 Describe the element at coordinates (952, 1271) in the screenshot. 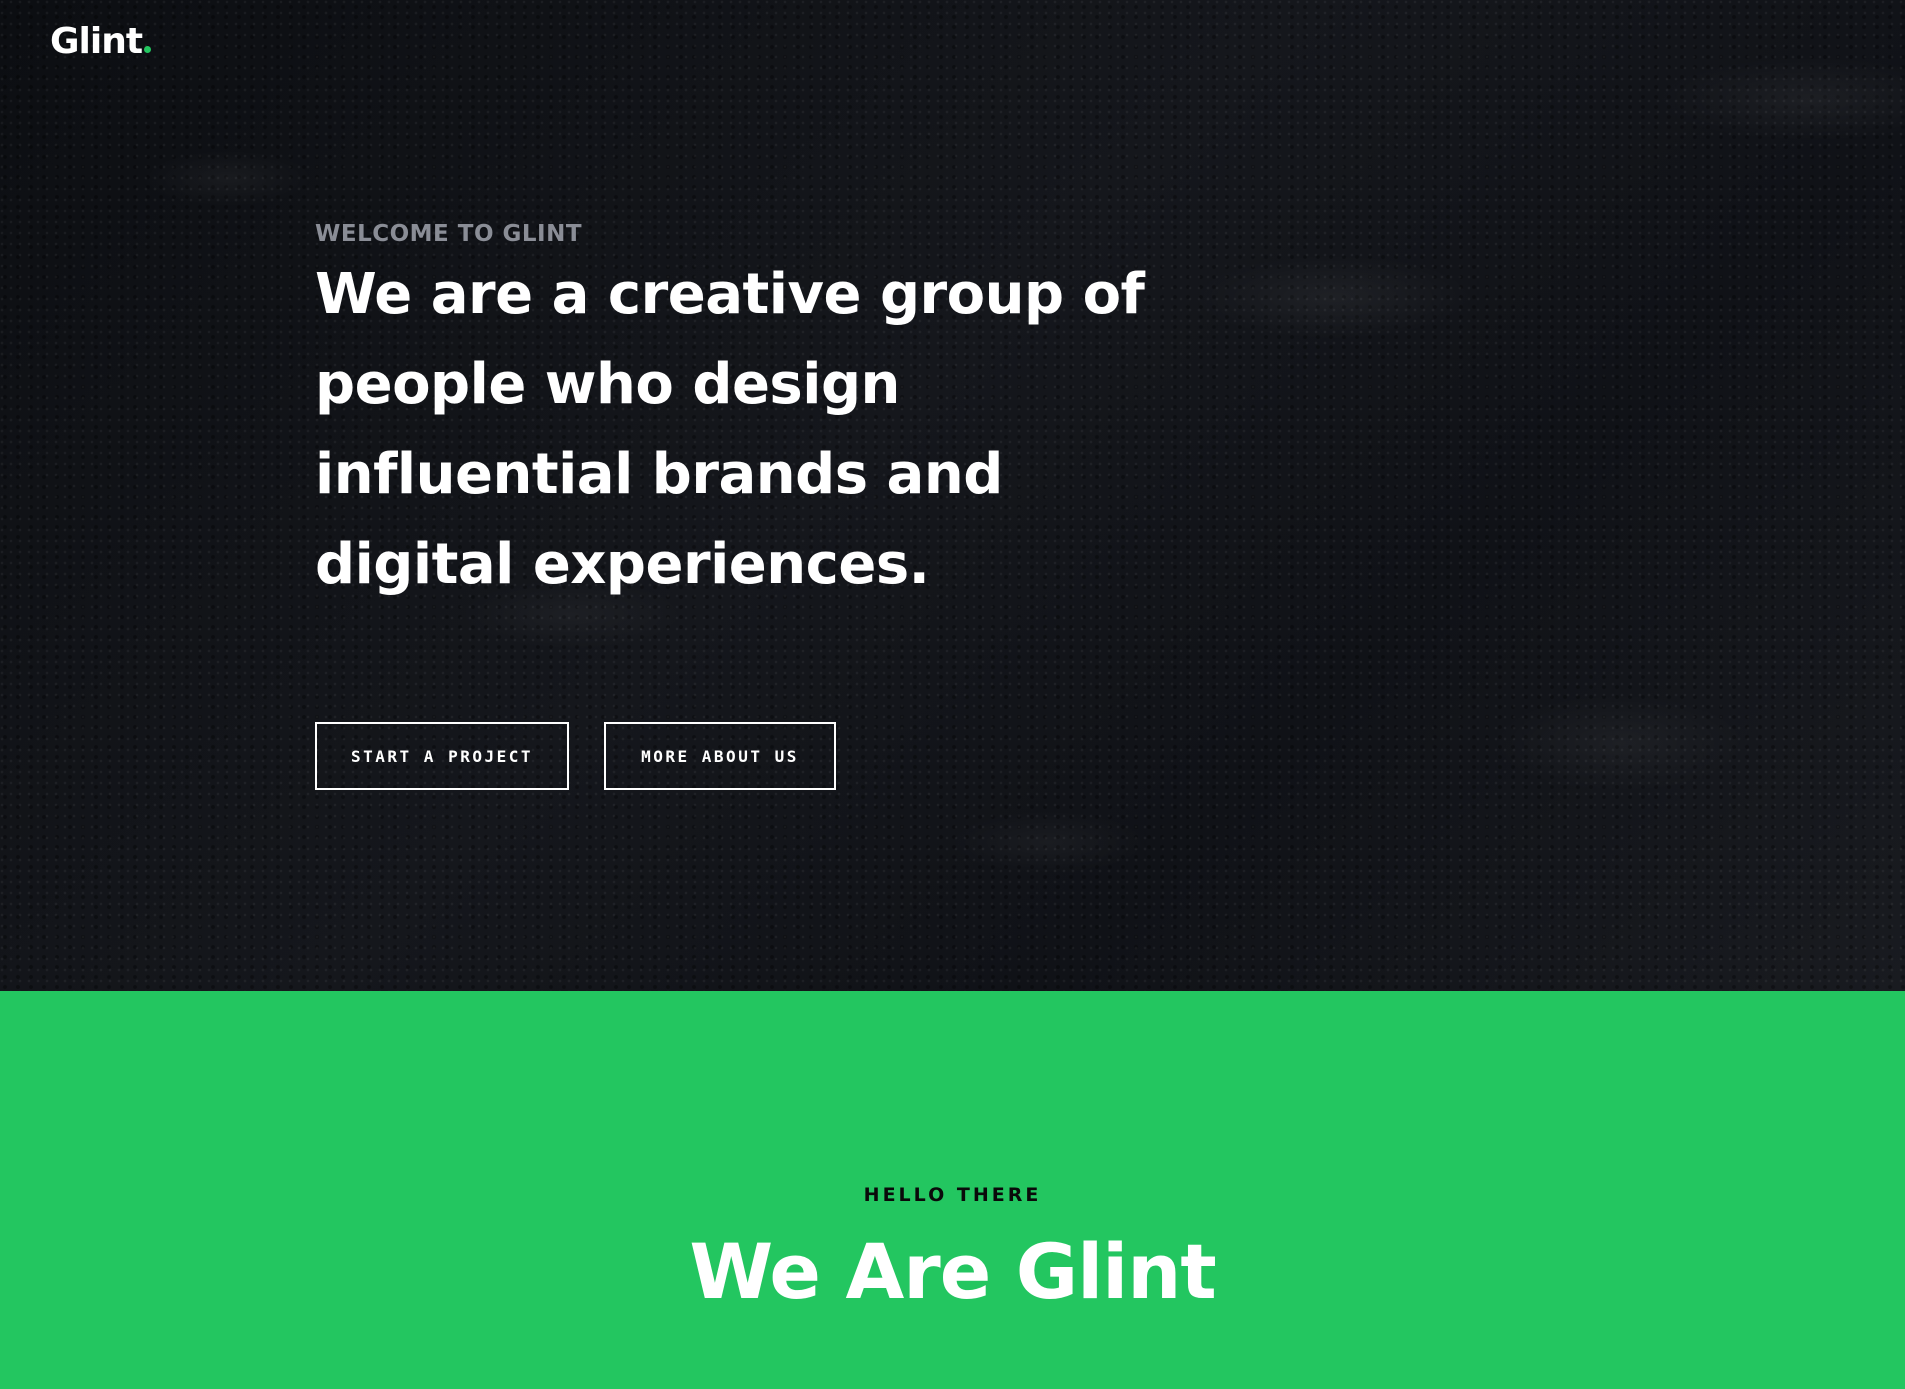

I see `about-title: We Are Glint` at that location.